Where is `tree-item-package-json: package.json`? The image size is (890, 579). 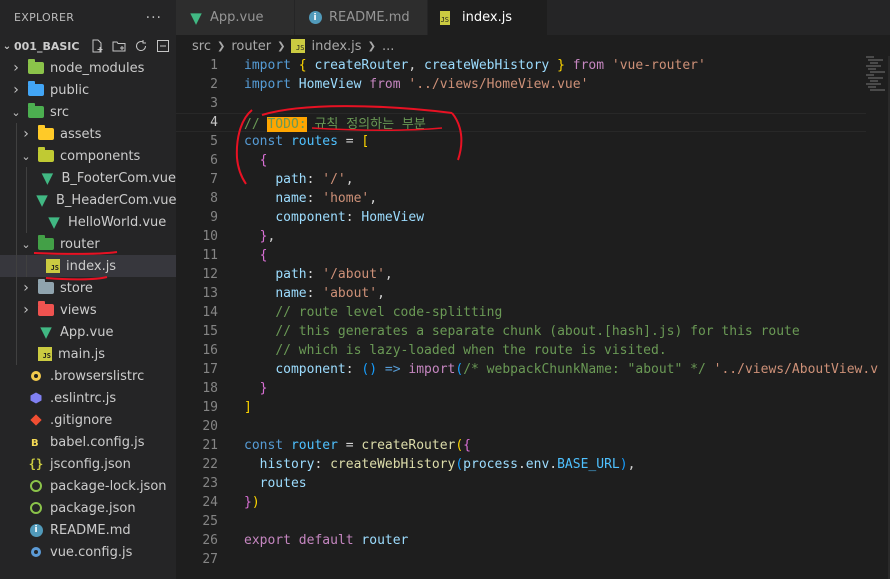
tree-item-package-json: package.json is located at coordinates (88, 508).